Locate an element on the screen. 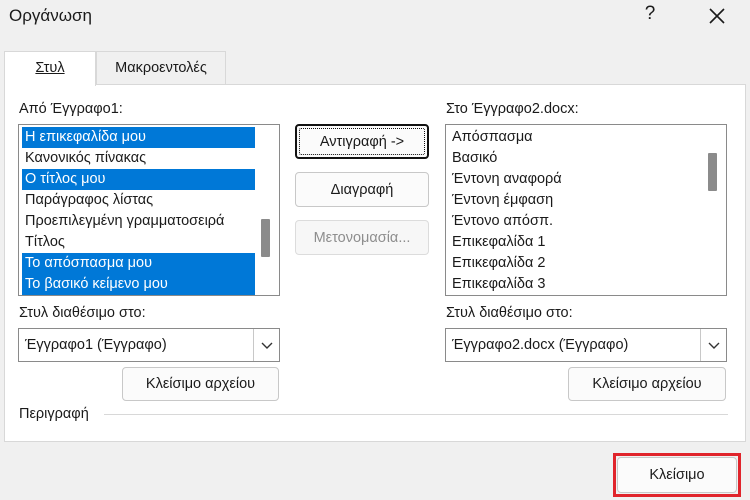 The image size is (750, 500). tab-styles: Στυλ is located at coordinates (50, 68).